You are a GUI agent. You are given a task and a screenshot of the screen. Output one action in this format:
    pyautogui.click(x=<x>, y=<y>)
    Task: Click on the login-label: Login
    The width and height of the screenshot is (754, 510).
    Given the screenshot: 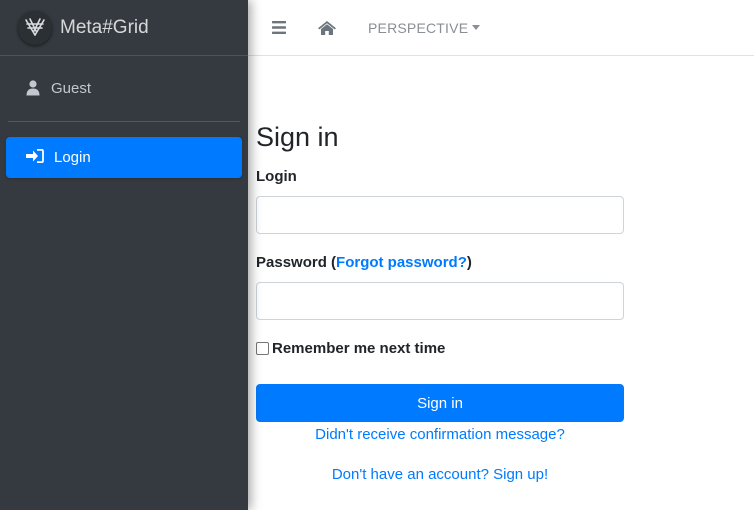 What is the action you would take?
    pyautogui.click(x=276, y=176)
    